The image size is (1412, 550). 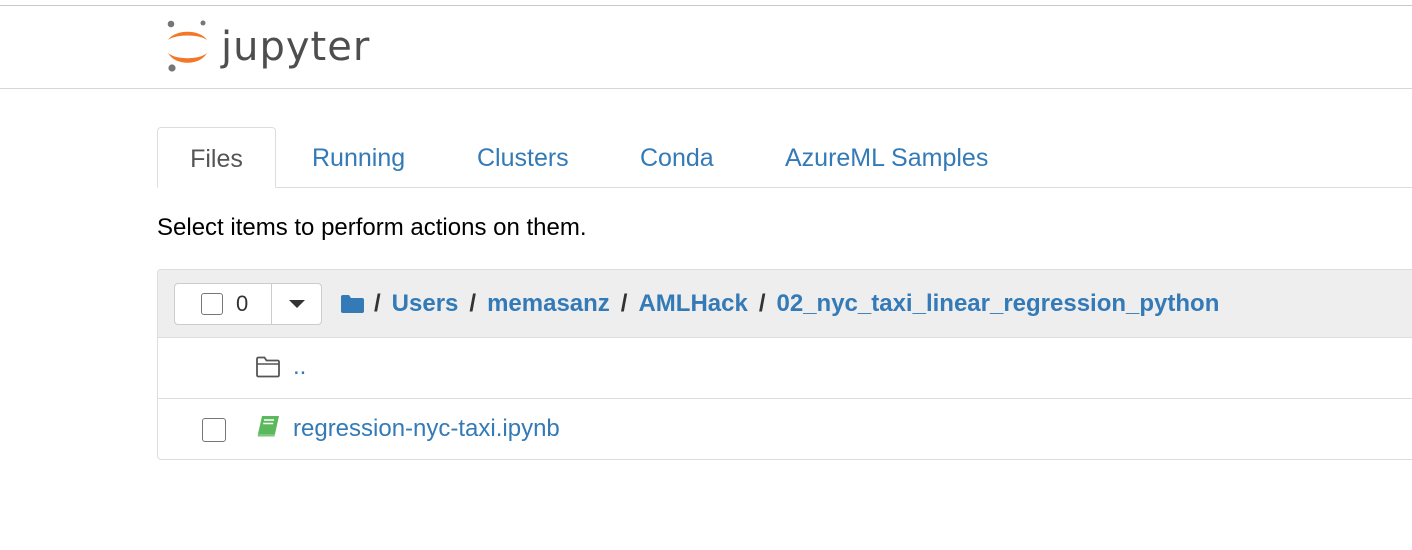 I want to click on select-all-button: 0, so click(x=223, y=304).